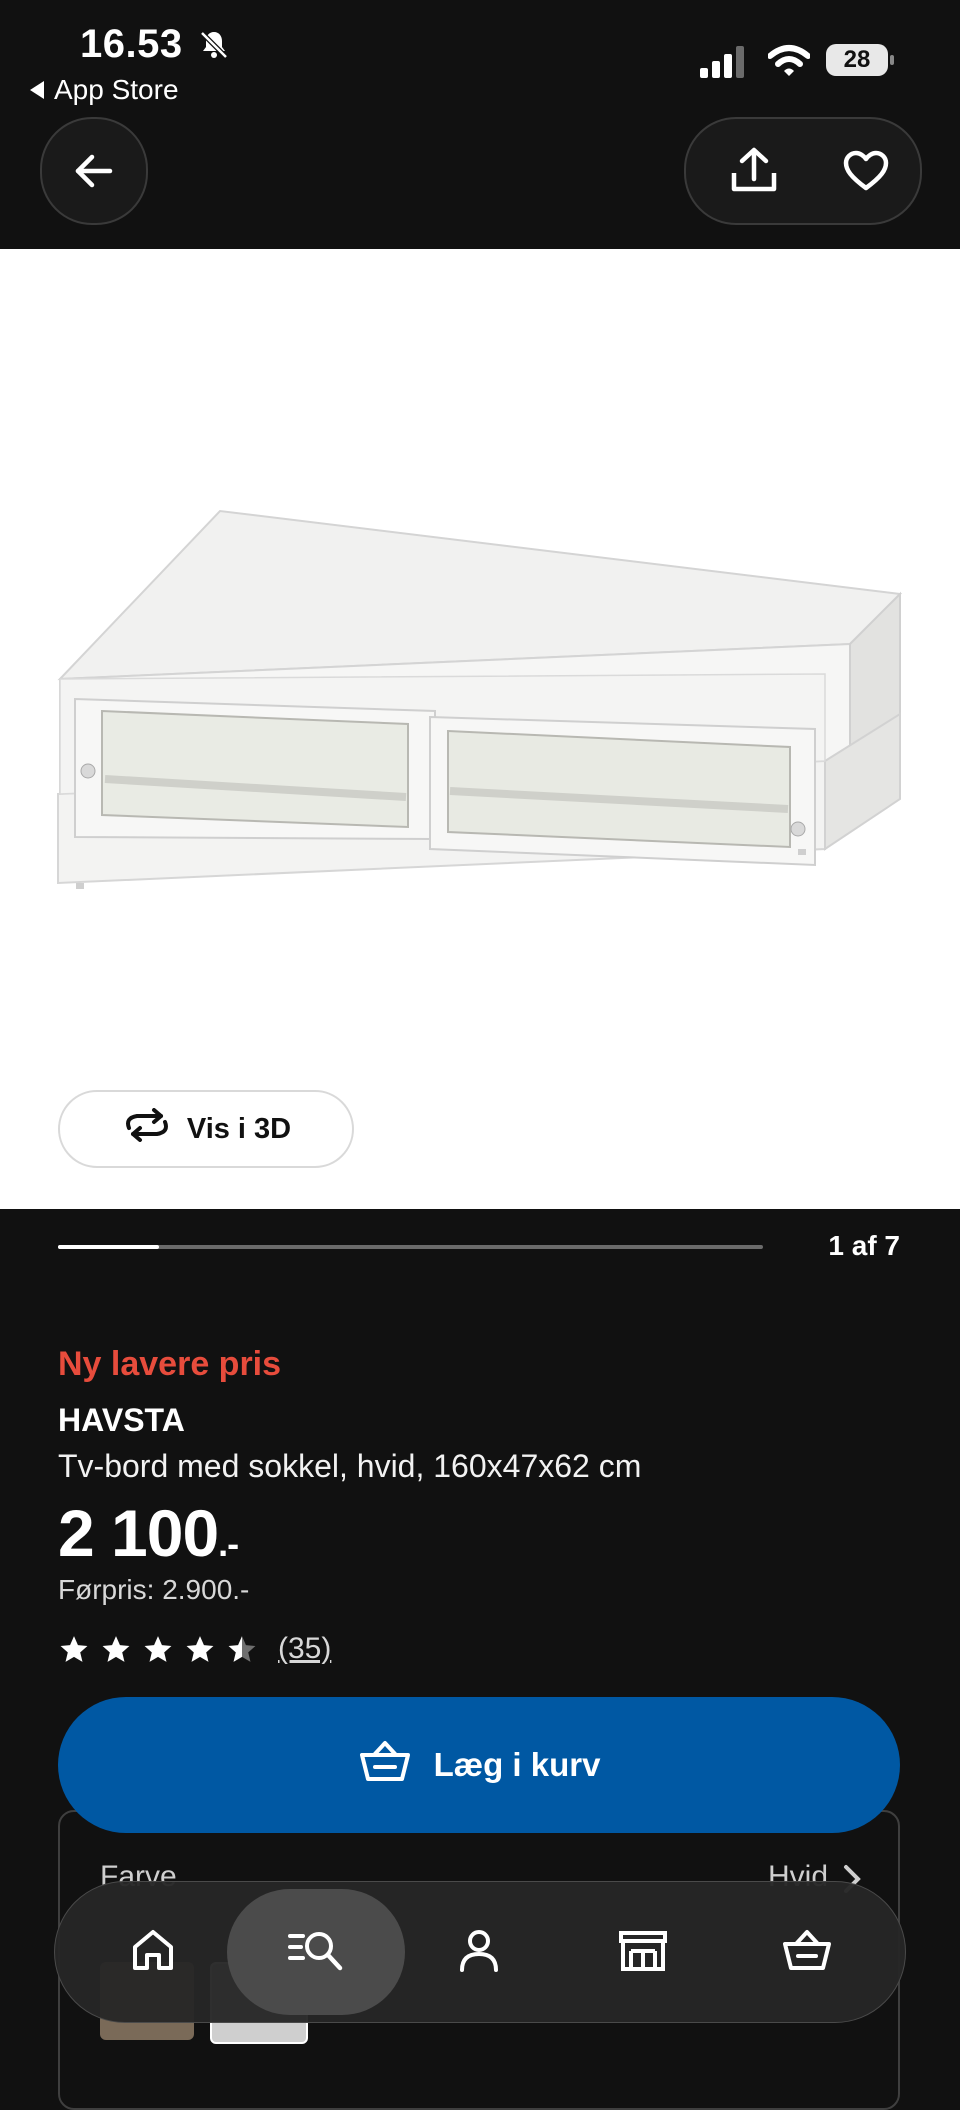 This screenshot has height=2110, width=960. I want to click on view-3d-button: Vis i 3D, so click(206, 1129).